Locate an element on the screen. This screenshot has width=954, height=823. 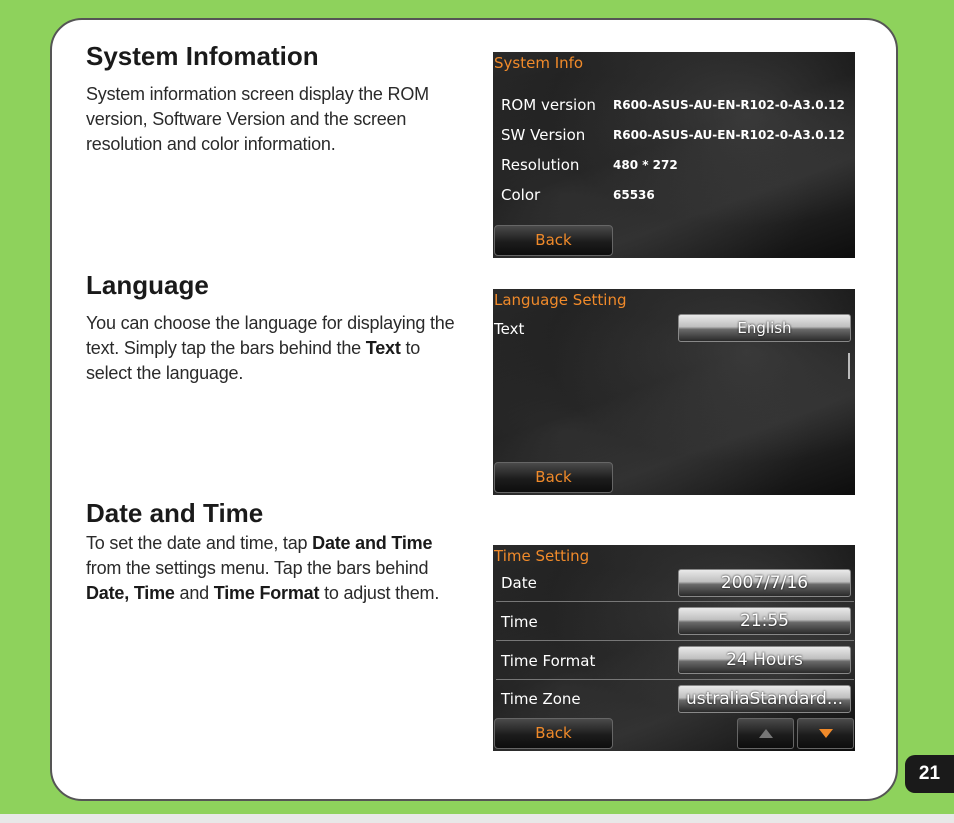
time-screen-title: Time Setting is located at coordinates (542, 556).